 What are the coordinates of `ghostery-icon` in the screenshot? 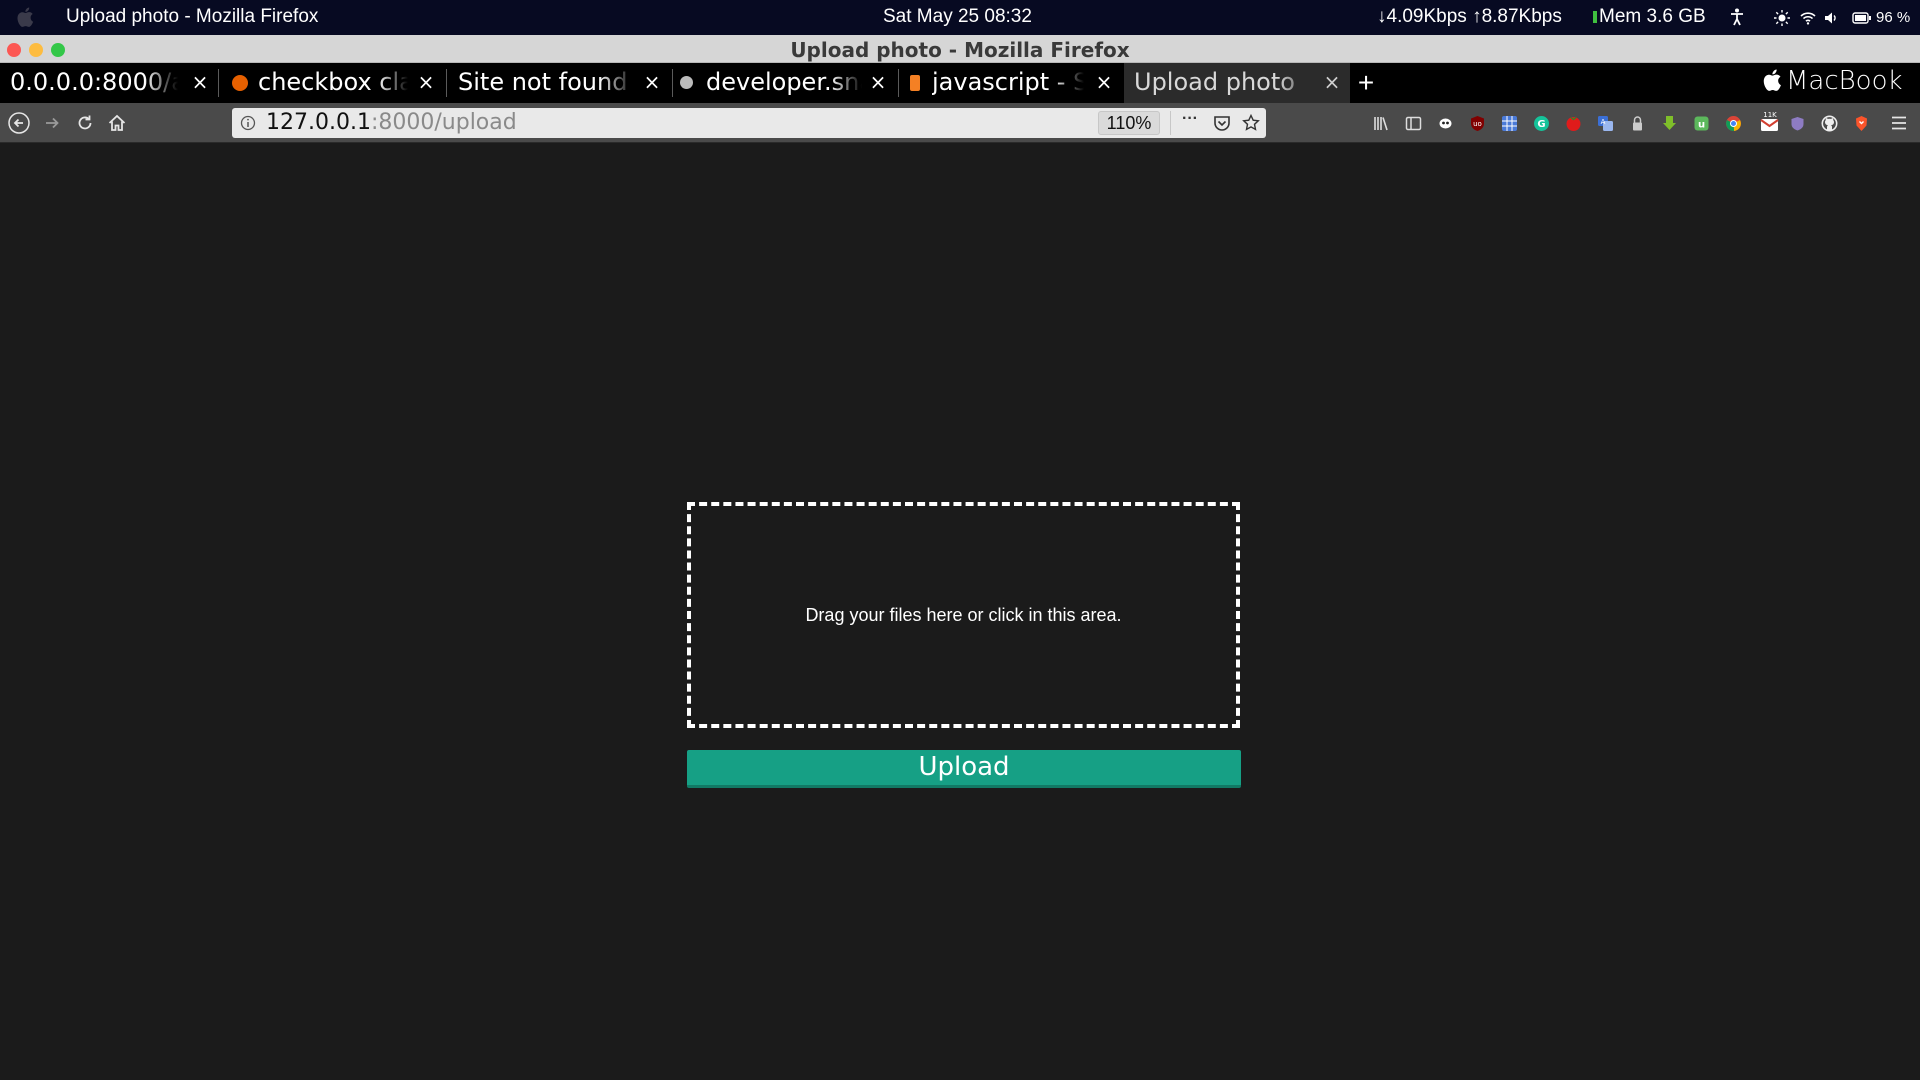 It's located at (1445, 123).